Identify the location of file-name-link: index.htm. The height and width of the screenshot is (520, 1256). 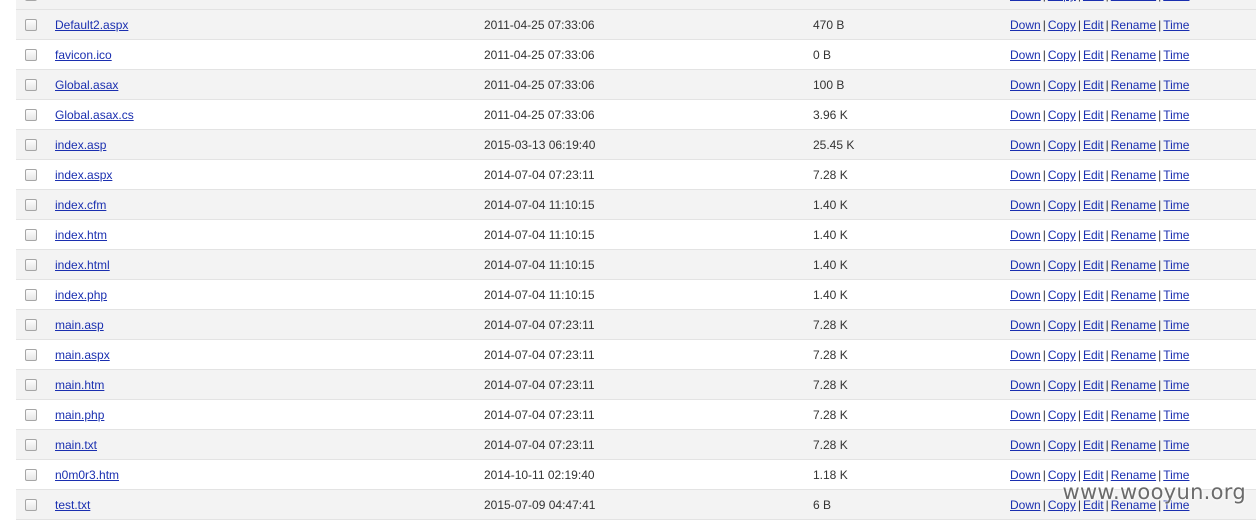
(81, 235).